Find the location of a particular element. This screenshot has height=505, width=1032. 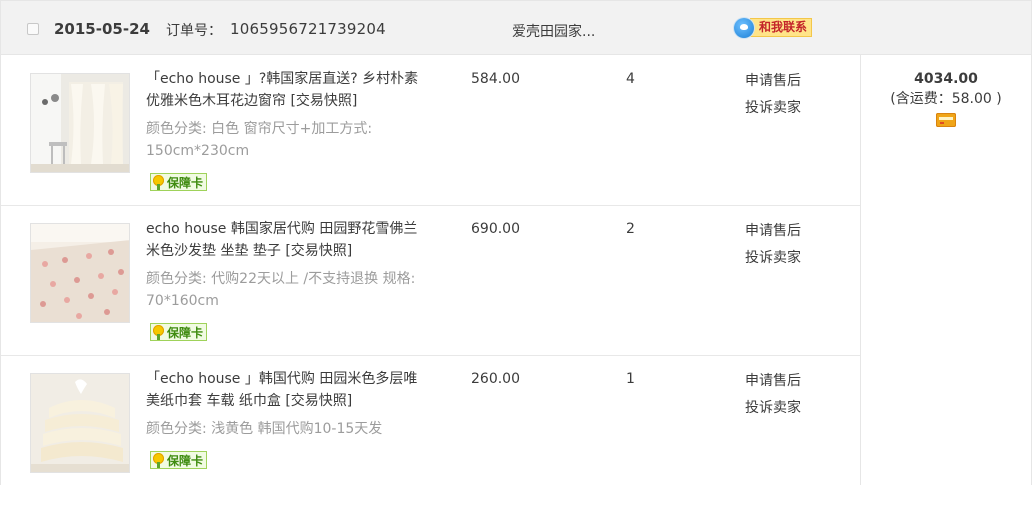

sku-info: 颜色分类: 代购22天以上 /不支持退换 规格: 70*160cm is located at coordinates (283, 290).